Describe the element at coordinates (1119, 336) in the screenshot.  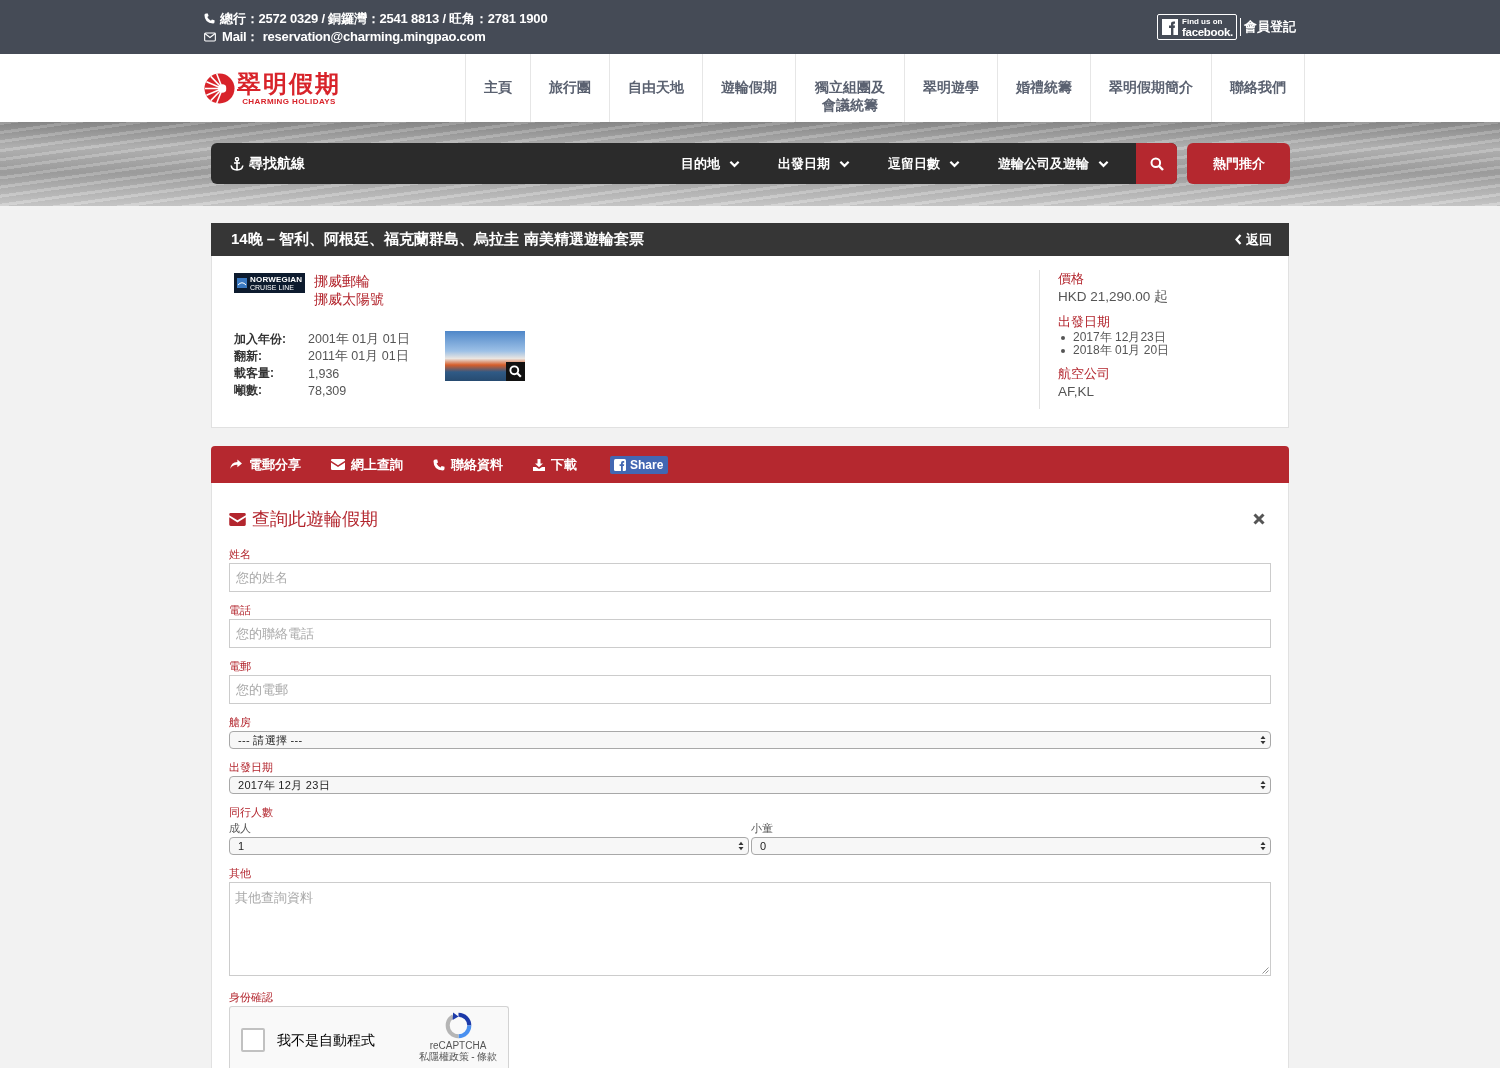
I see `departure-date: 2017年 12月23日` at that location.